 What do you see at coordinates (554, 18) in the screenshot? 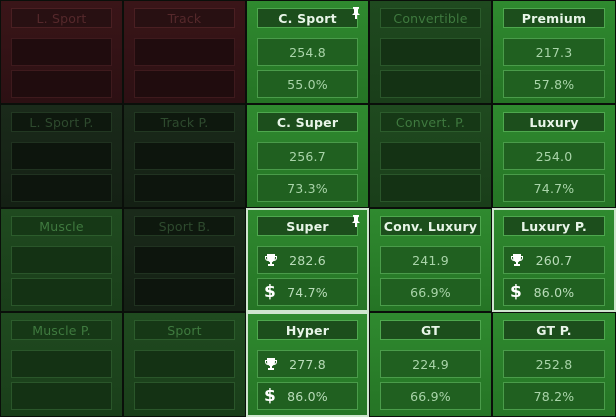
I see `segment-title: Premium` at bounding box center [554, 18].